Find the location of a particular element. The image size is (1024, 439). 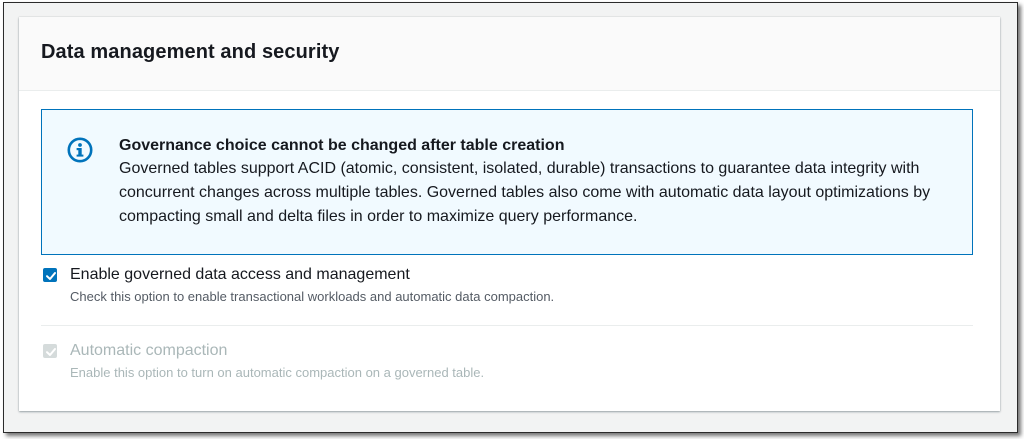

divider is located at coordinates (507, 325).